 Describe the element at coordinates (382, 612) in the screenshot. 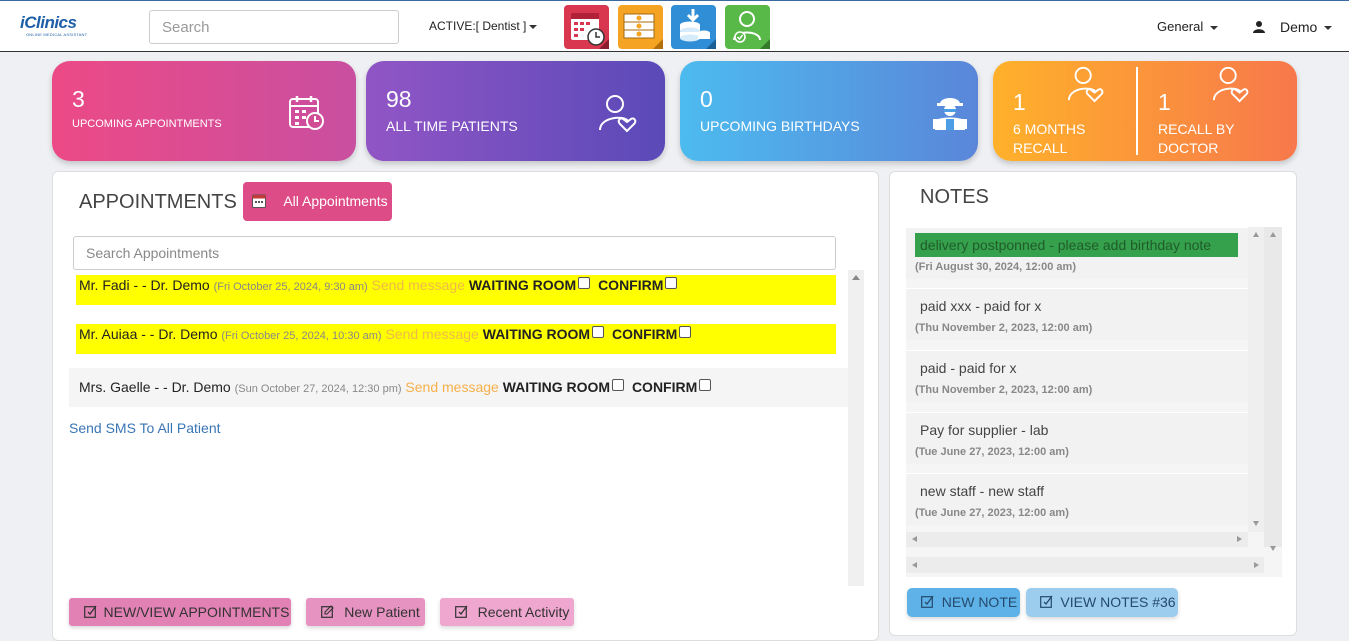

I see `new-patient-label: New Patient` at that location.